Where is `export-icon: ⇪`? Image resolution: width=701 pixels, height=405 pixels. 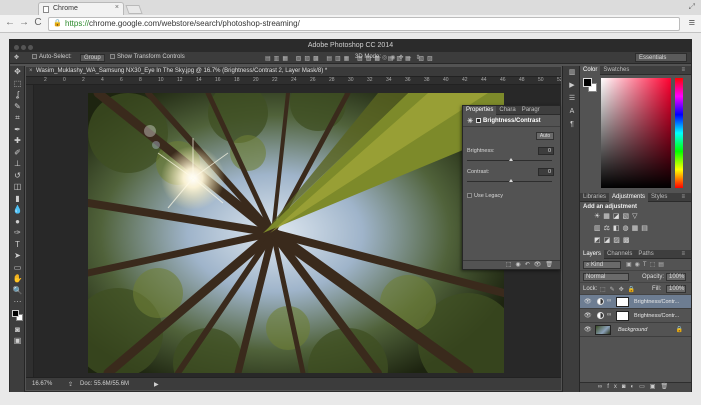
export-icon: ⇪ is located at coordinates (70, 384).